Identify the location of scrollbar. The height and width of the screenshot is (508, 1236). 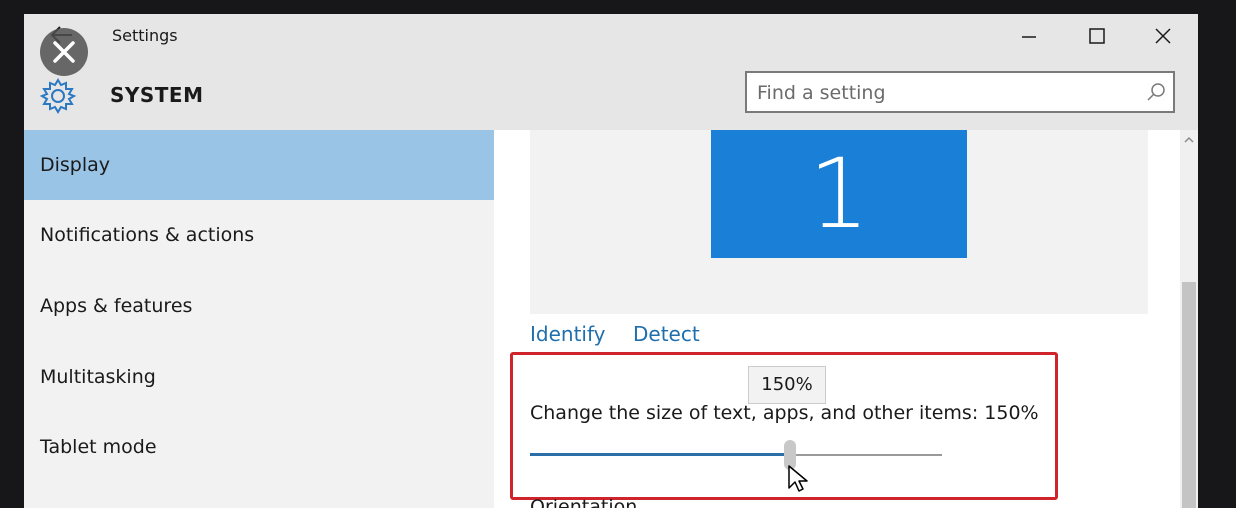
(1189, 319).